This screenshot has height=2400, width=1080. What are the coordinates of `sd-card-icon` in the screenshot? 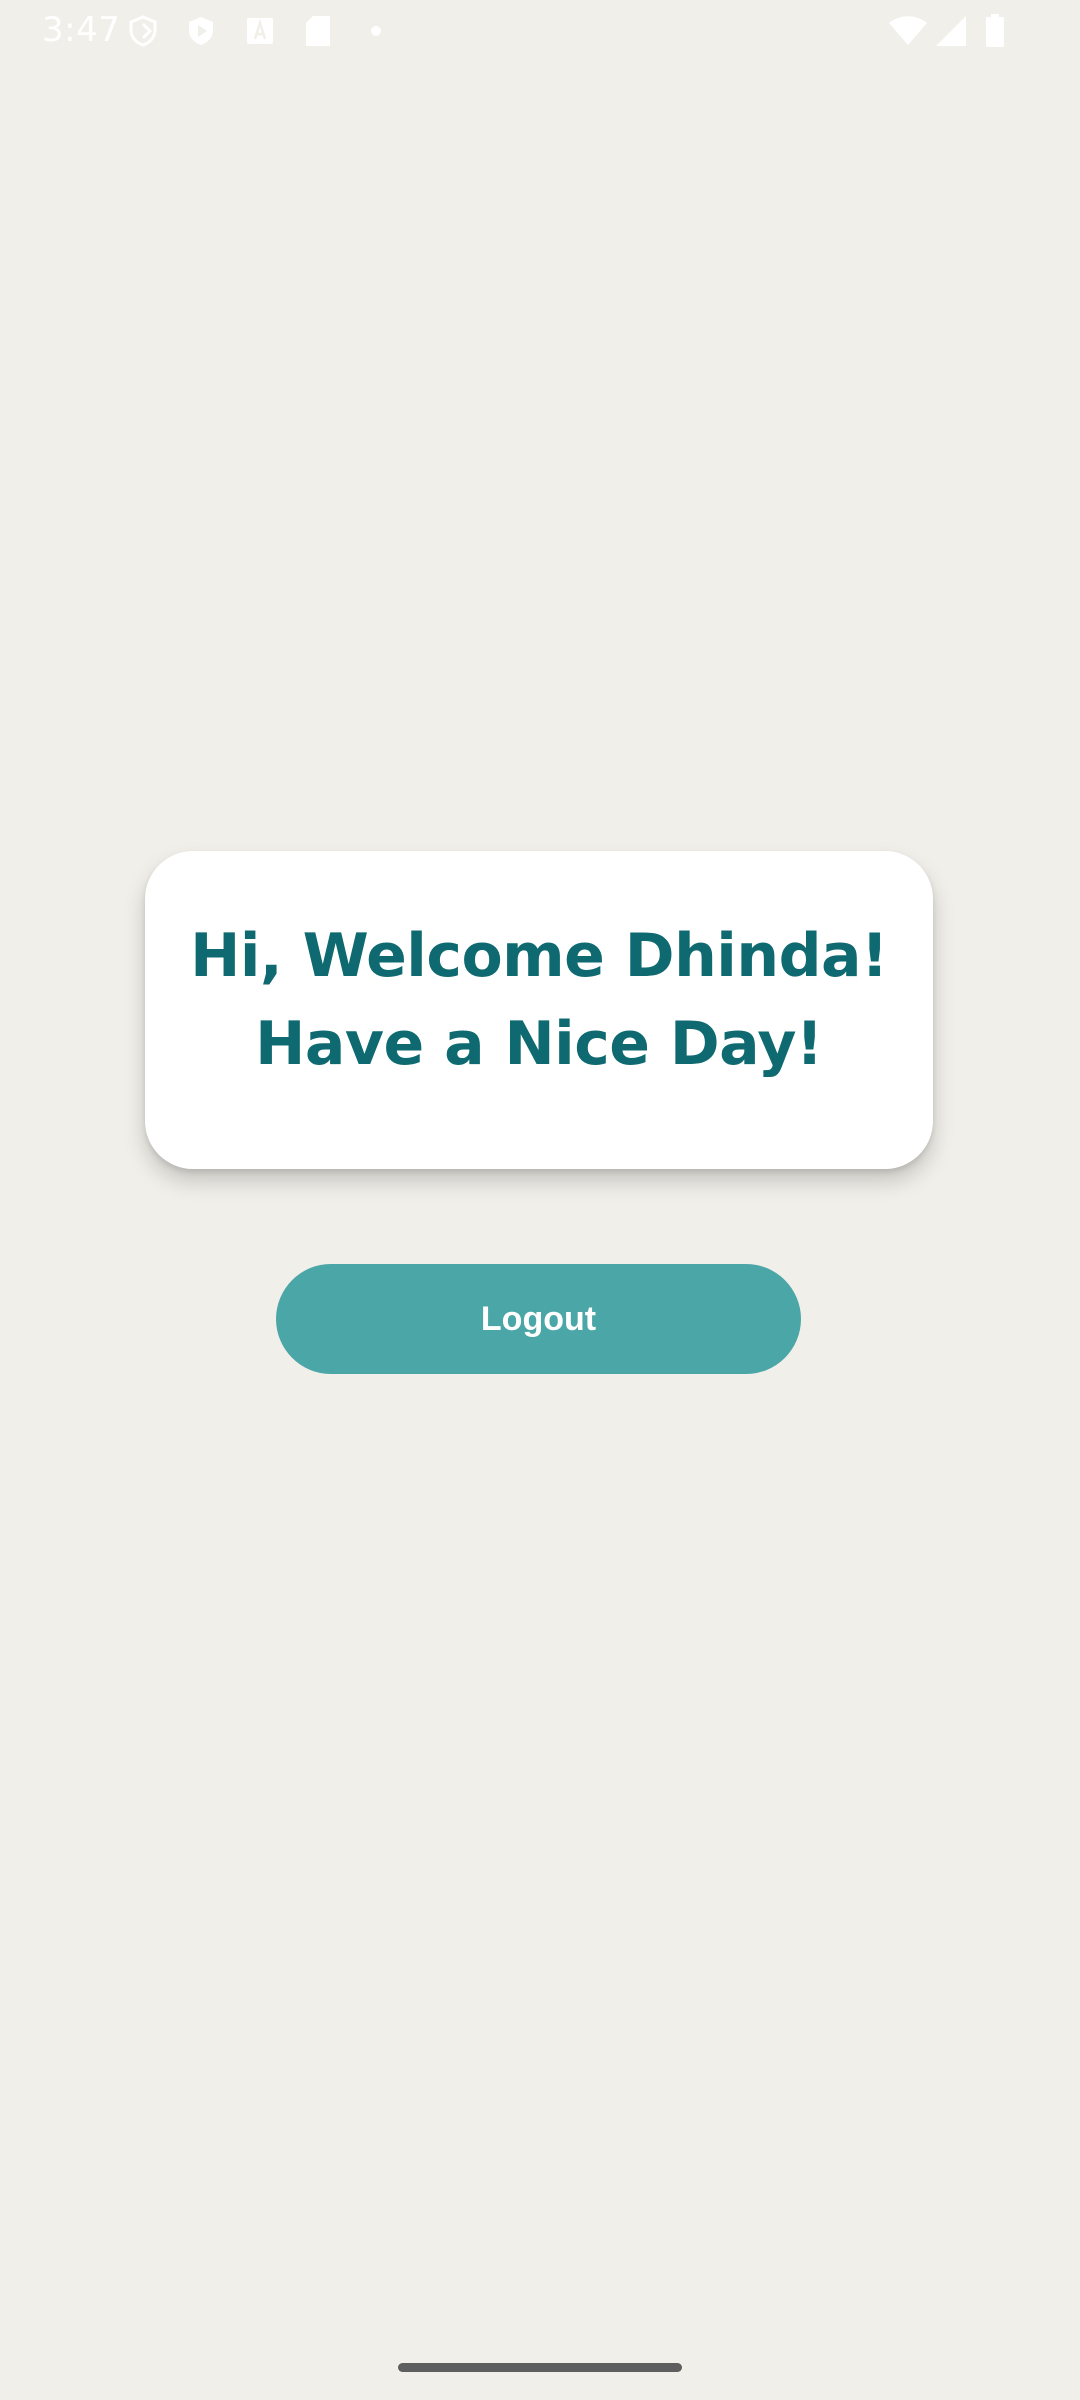 It's located at (318, 31).